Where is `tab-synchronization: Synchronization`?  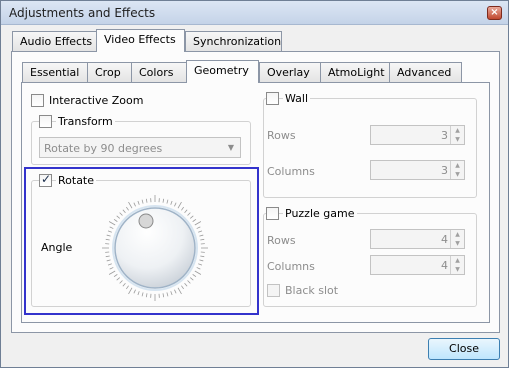 tab-synchronization: Synchronization is located at coordinates (233, 41).